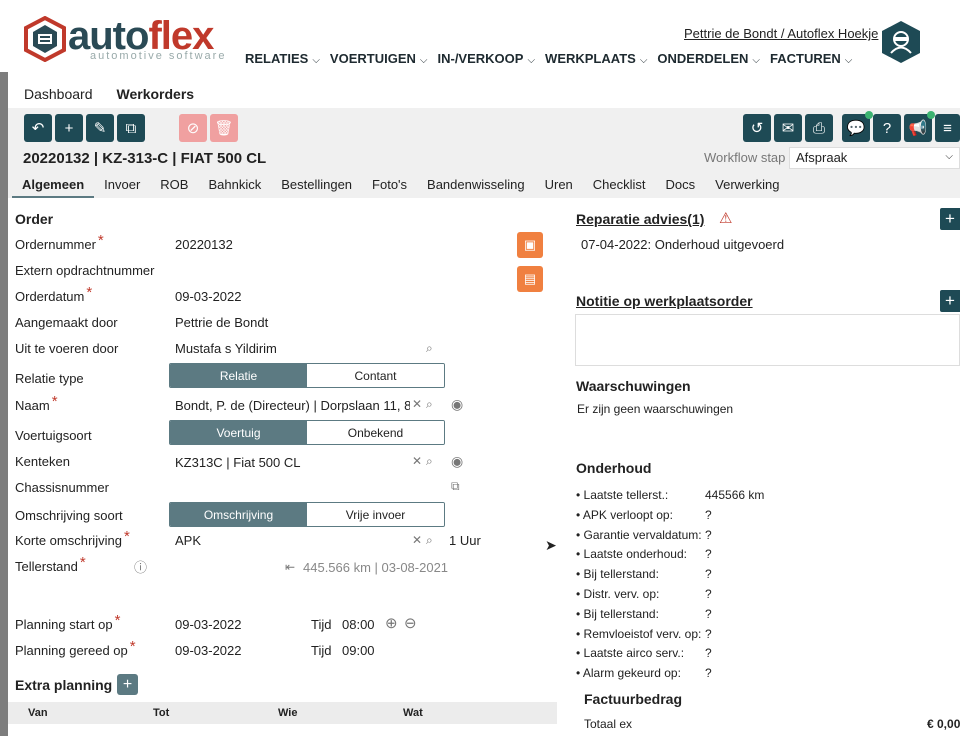  I want to click on voertuig-option: Voertuig, so click(238, 432).